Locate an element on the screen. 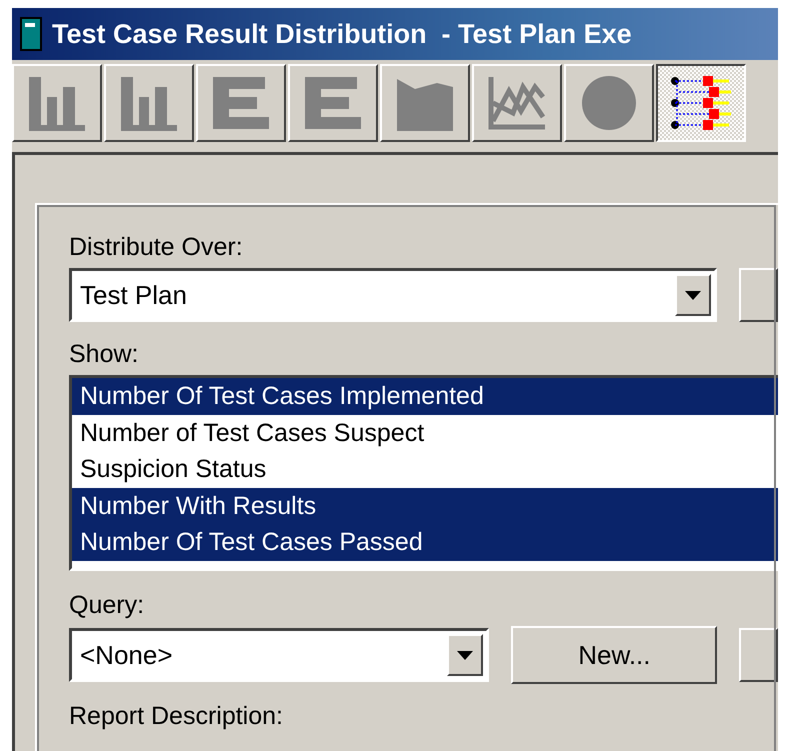  chart-type-button is located at coordinates (701, 103).